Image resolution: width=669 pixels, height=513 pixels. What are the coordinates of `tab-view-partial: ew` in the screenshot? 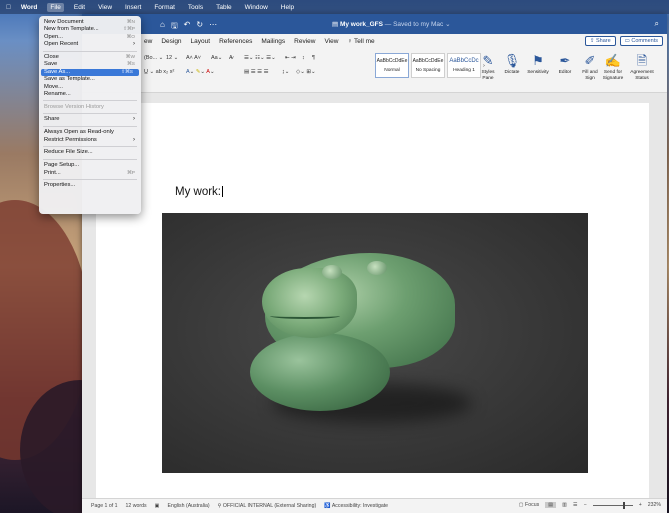 It's located at (148, 41).